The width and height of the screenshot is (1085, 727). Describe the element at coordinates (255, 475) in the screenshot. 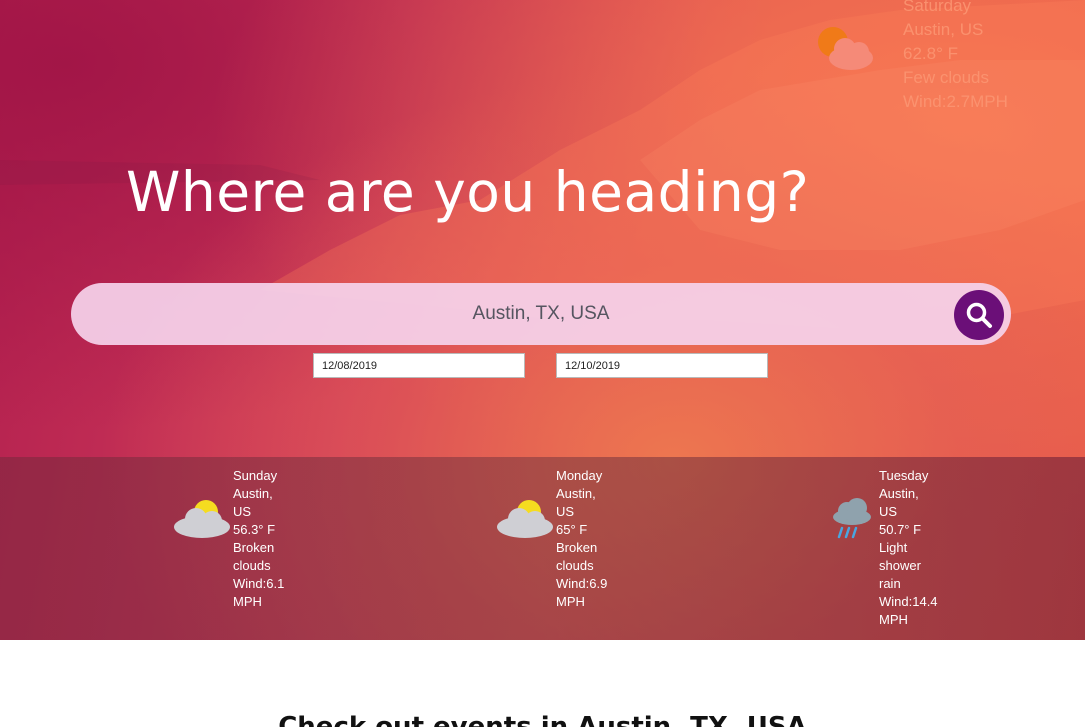

I see `forecast-day: Sunday` at that location.